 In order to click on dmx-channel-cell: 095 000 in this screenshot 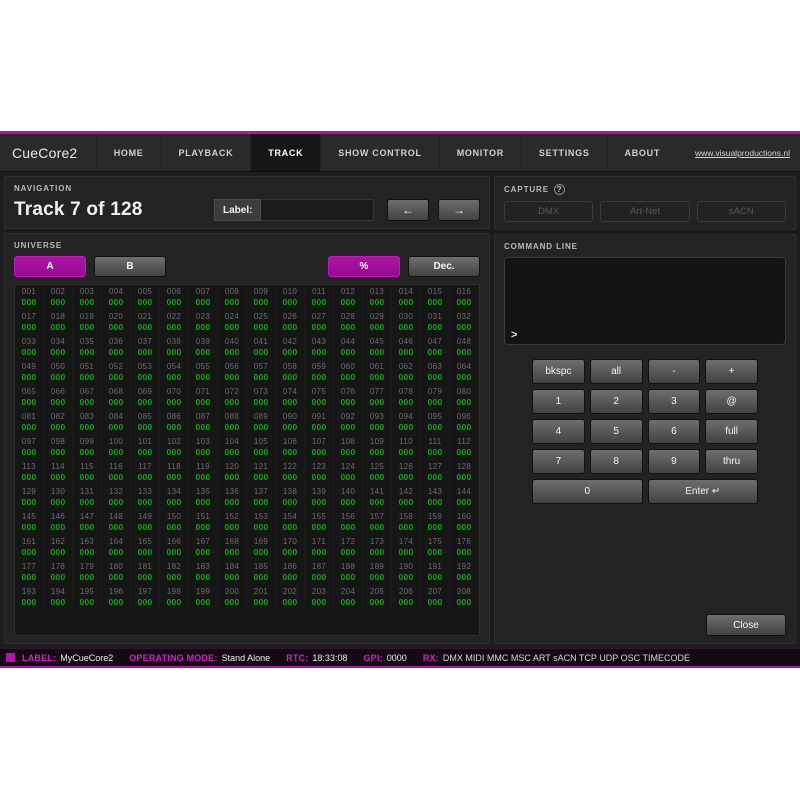, I will do `click(435, 422)`.